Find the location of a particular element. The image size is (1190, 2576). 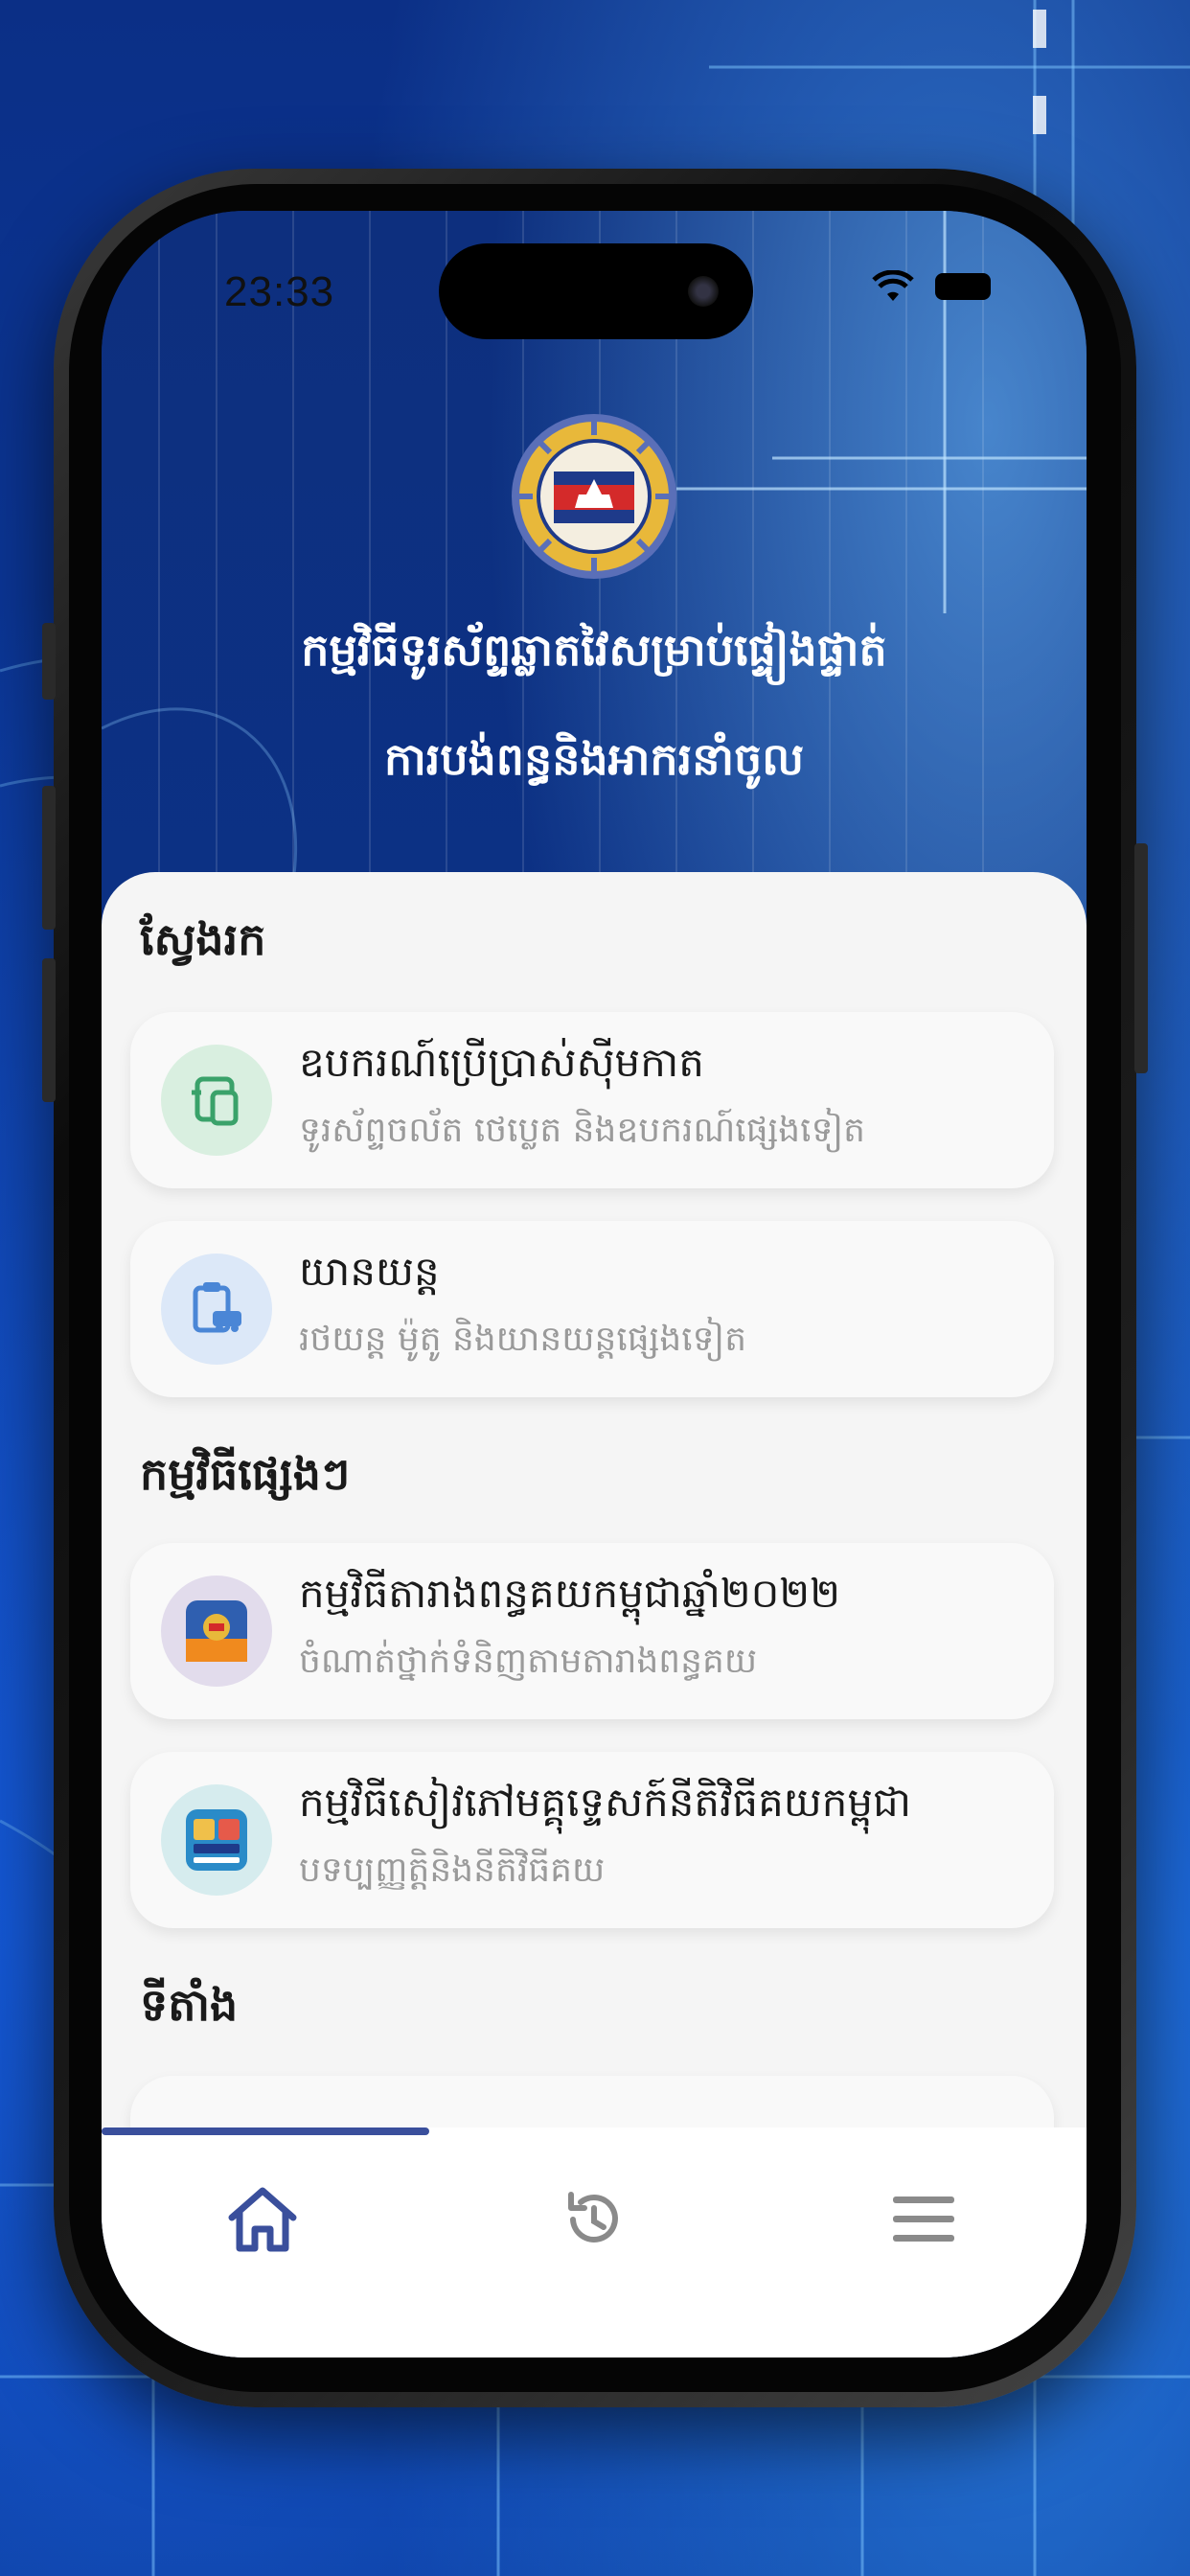

tab-history is located at coordinates (594, 2219).